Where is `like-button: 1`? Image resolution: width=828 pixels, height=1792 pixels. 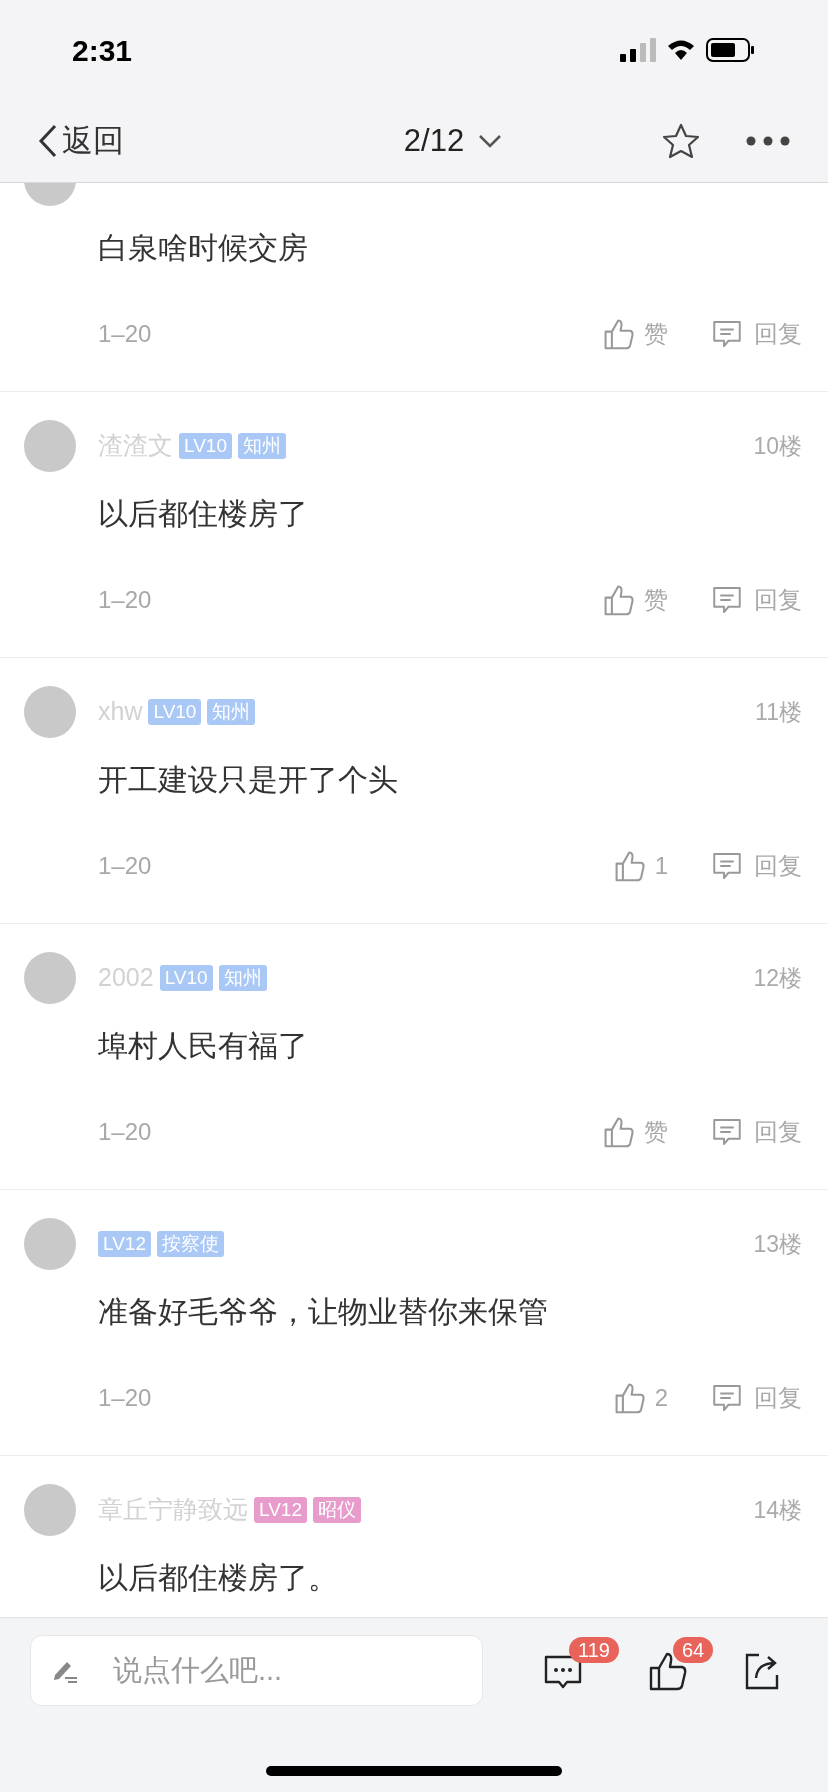 like-button: 1 is located at coordinates (641, 866).